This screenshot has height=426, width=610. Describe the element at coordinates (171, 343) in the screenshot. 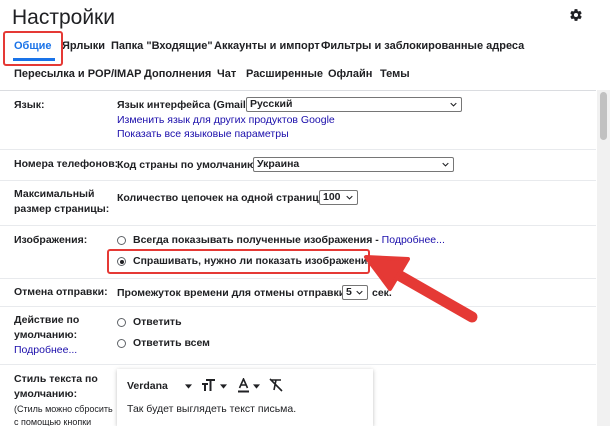

I see `reply-all-option: Ответить всем` at that location.